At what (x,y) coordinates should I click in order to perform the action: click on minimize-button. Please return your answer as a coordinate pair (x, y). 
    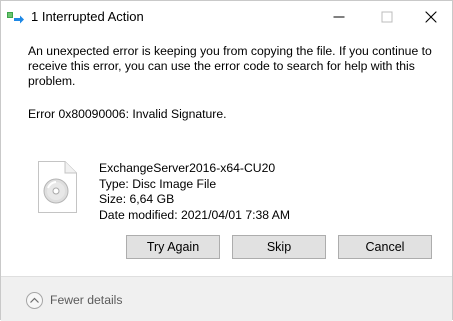
    Looking at the image, I should click on (339, 17).